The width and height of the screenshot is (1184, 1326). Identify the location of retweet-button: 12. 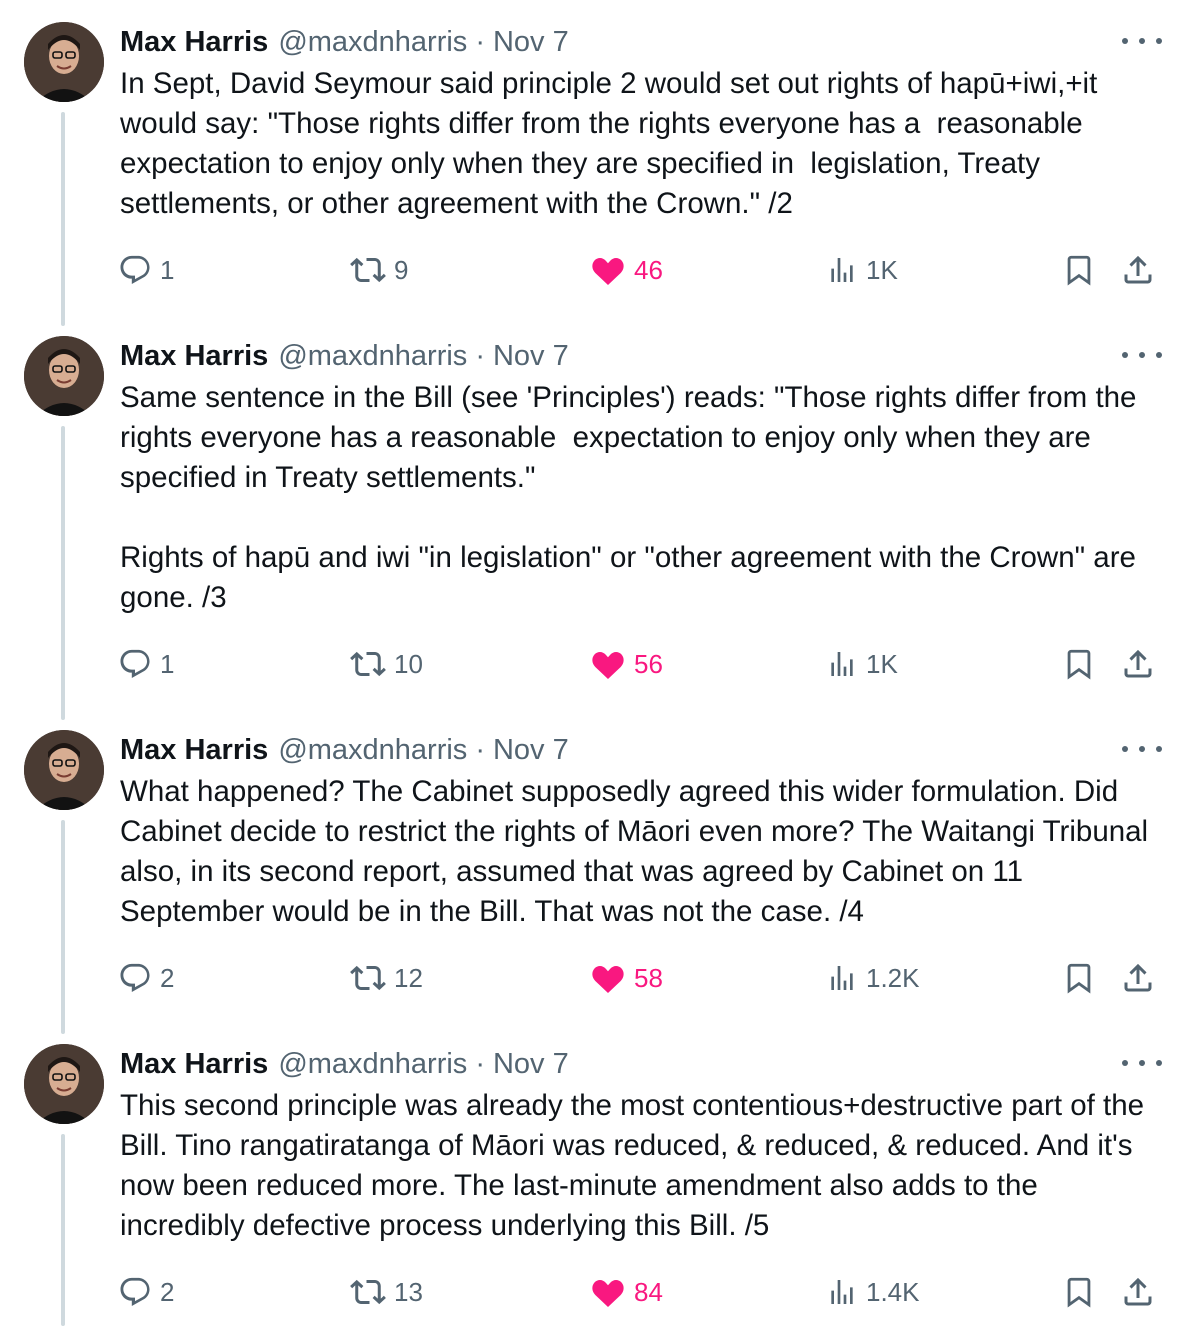
(386, 978).